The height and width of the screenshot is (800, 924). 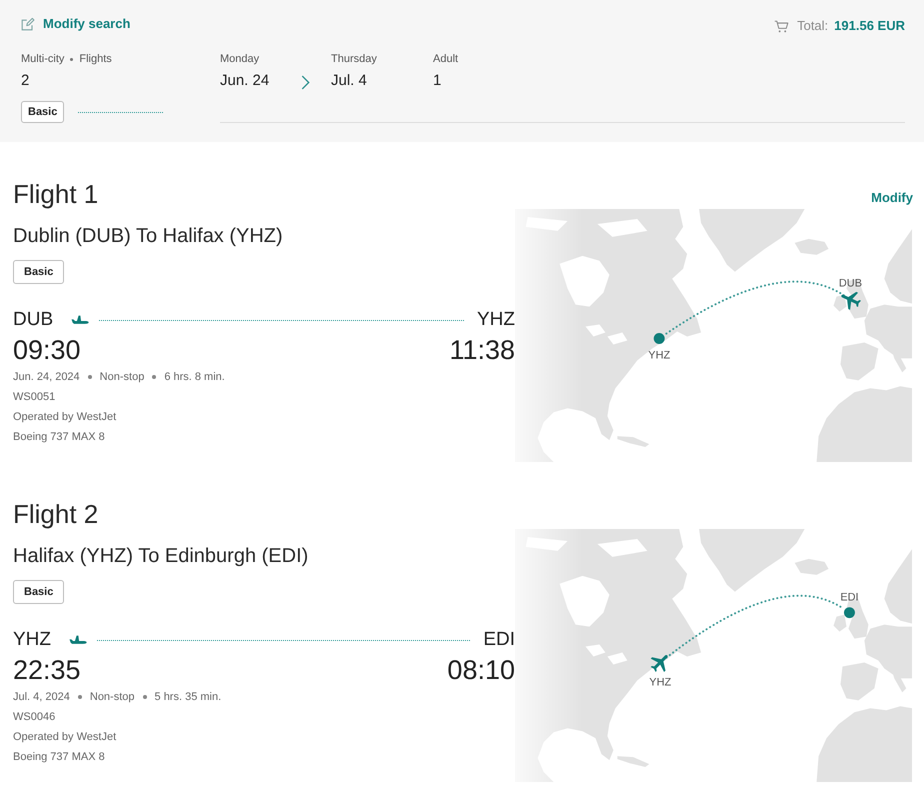 What do you see at coordinates (499, 640) in the screenshot?
I see `airport-code: EDI` at bounding box center [499, 640].